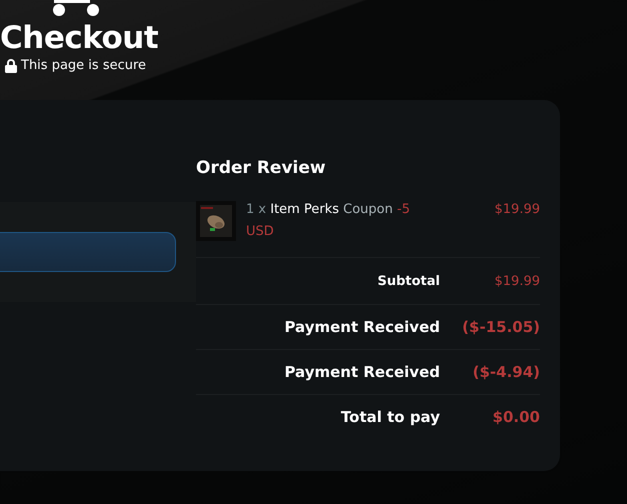 The image size is (627, 504). I want to click on total-value: $0.00, so click(516, 417).